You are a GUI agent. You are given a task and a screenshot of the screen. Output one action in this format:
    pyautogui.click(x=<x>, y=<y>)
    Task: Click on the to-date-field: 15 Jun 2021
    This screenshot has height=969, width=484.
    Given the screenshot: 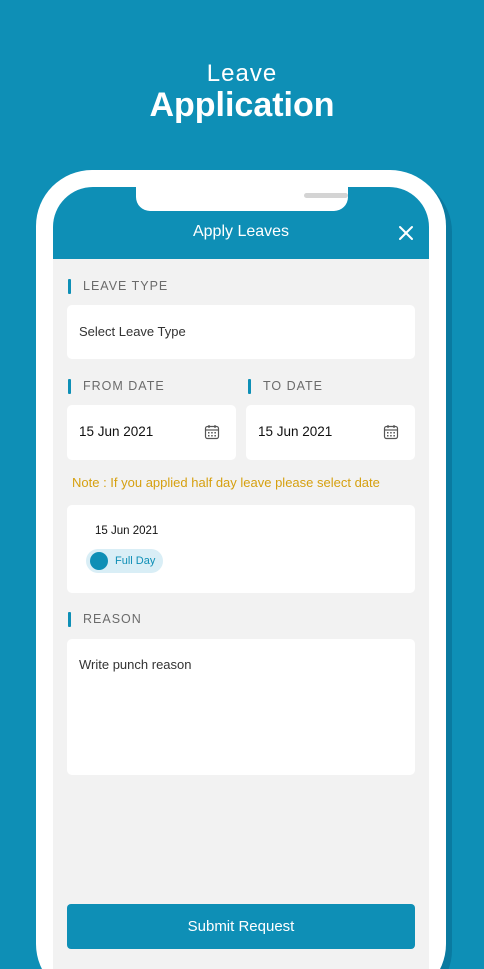 What is the action you would take?
    pyautogui.click(x=330, y=432)
    